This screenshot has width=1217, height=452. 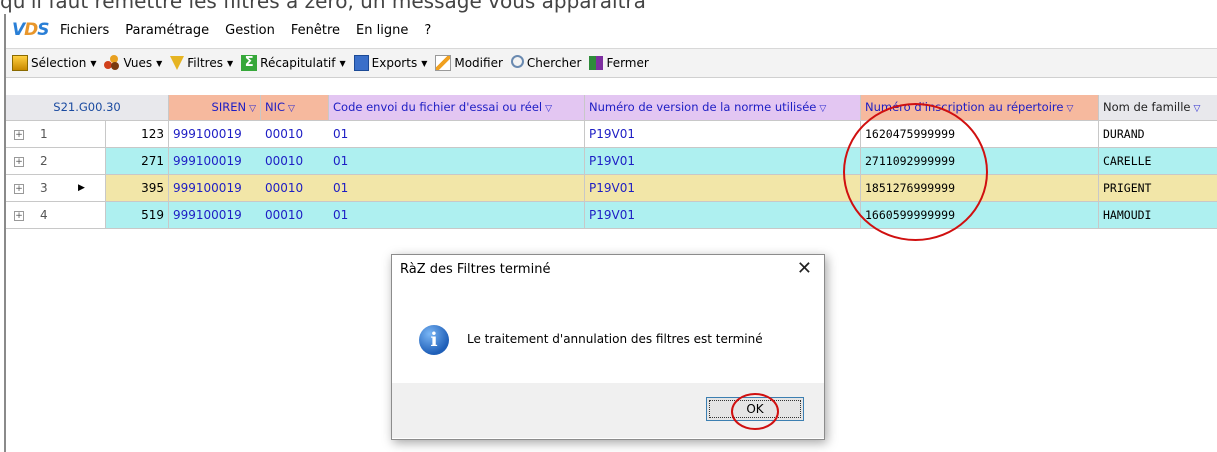 What do you see at coordinates (723, 108) in the screenshot?
I see `column-header-numero: Numéro de version de la norme utilisée ▽` at bounding box center [723, 108].